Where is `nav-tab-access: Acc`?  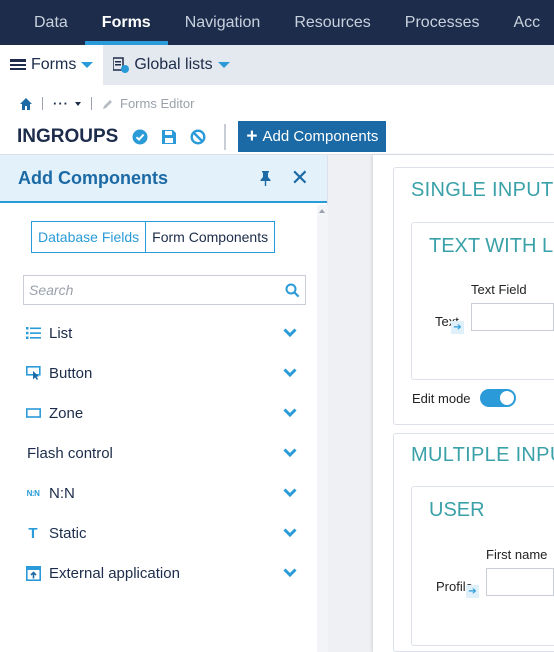
nav-tab-access: Acc is located at coordinates (525, 22).